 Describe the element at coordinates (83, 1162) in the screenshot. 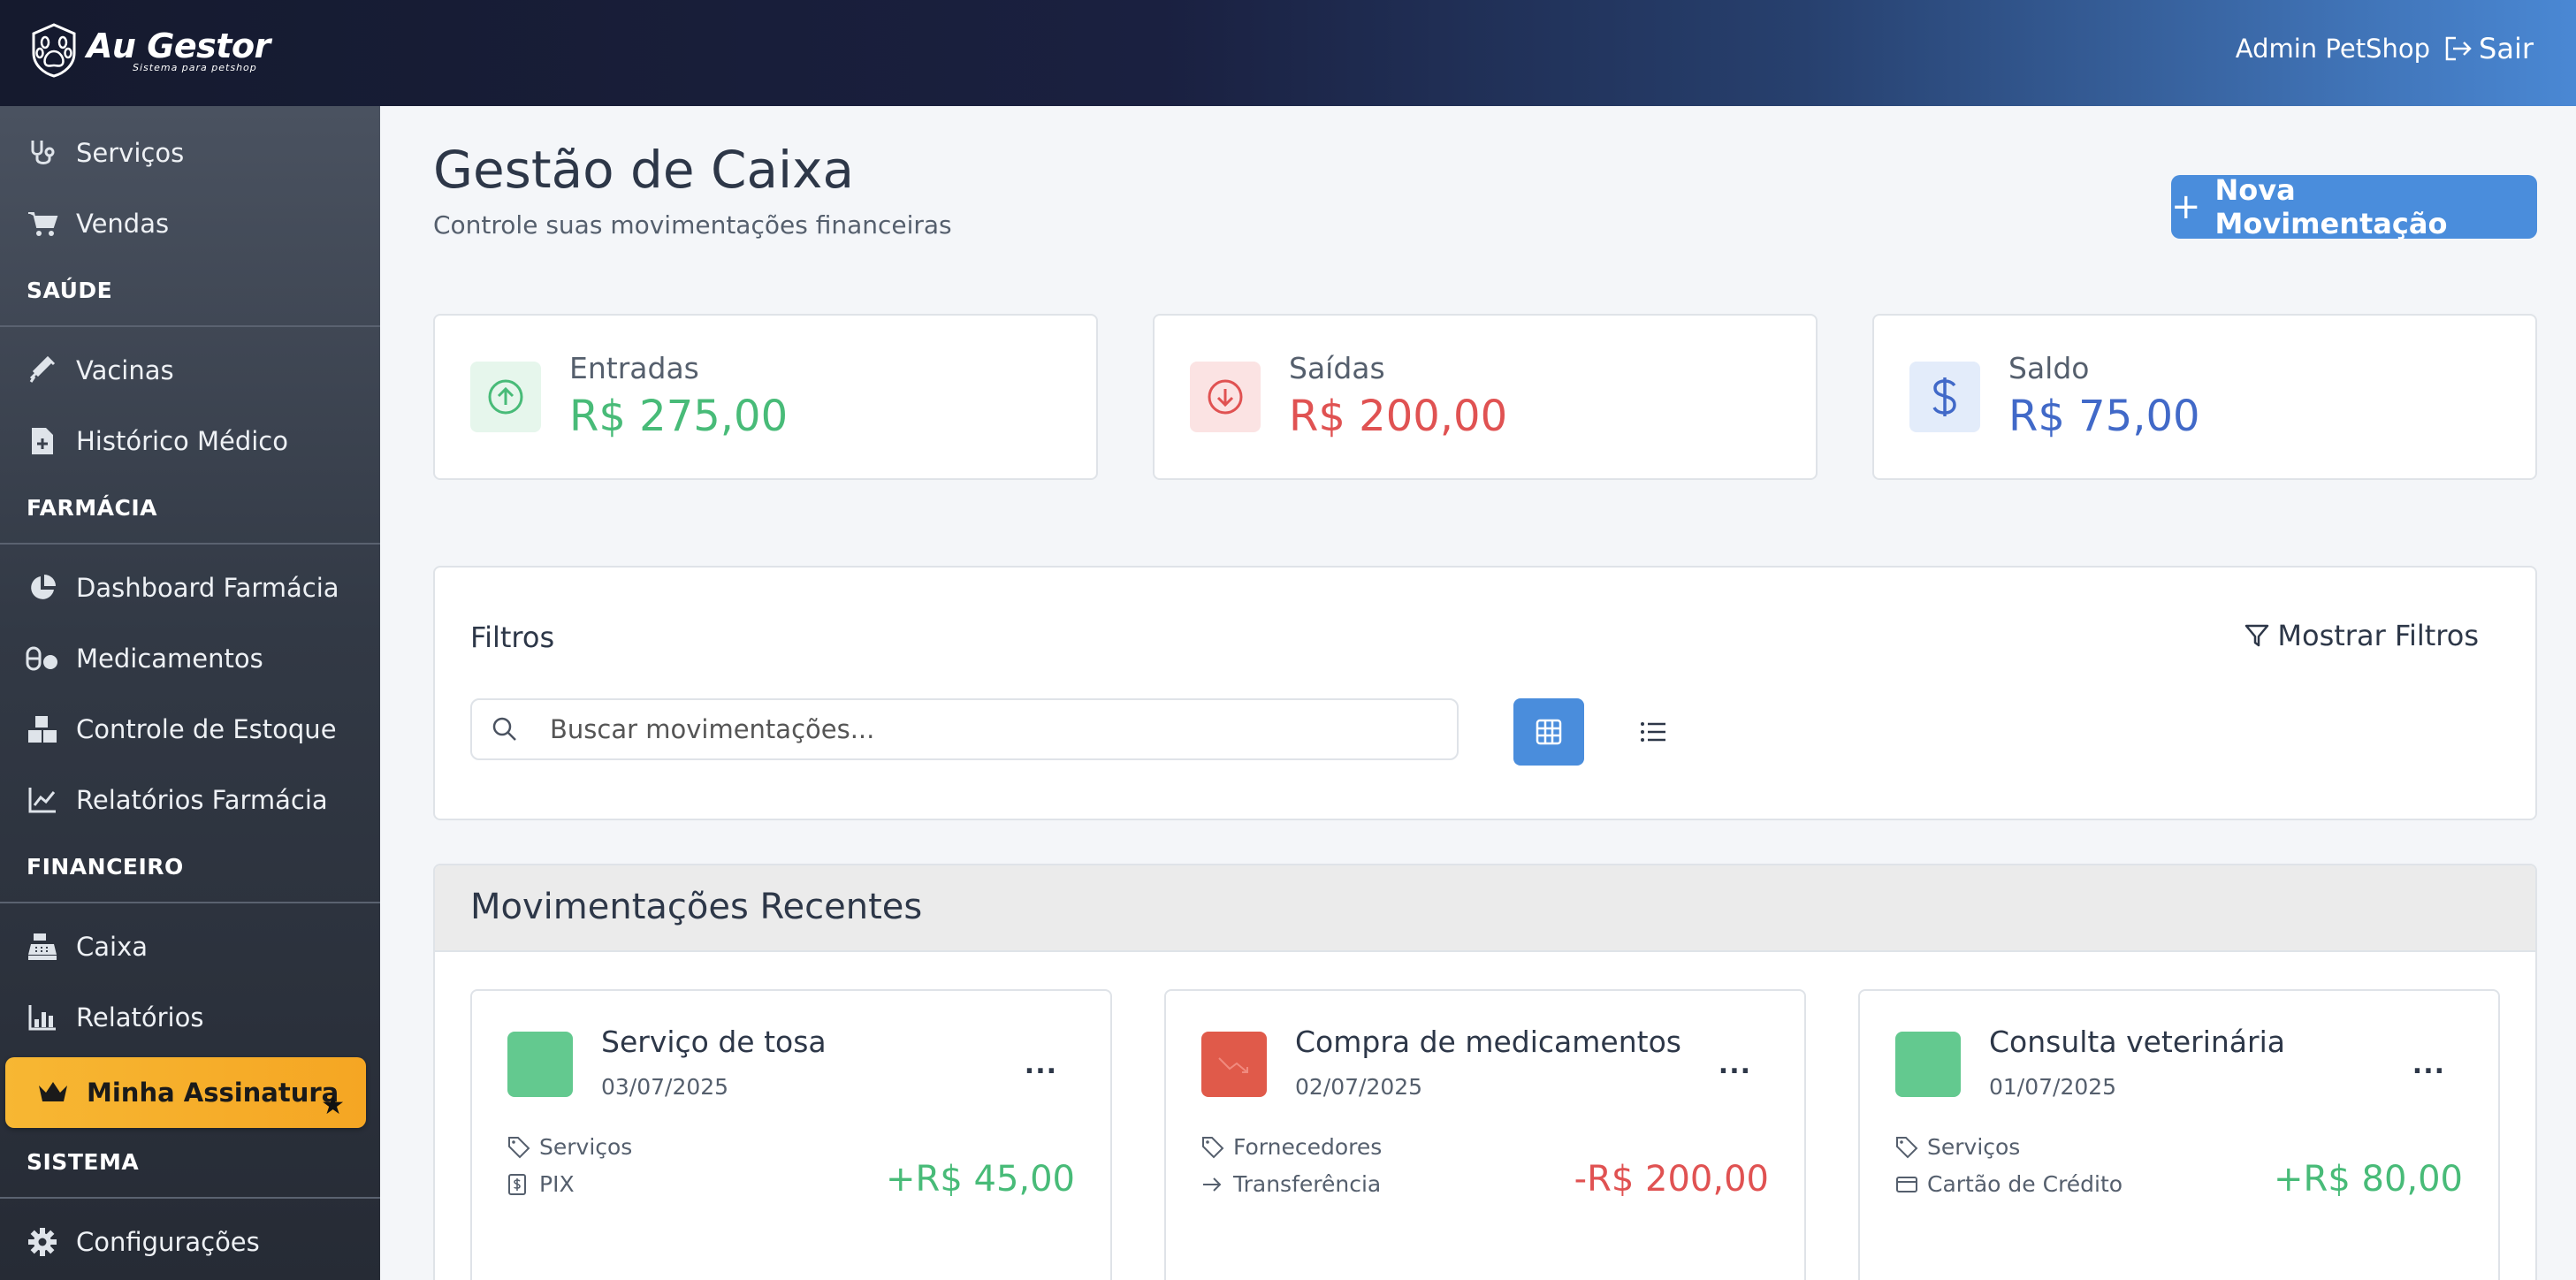

I see `section-title-sistema: SISTEMA` at that location.